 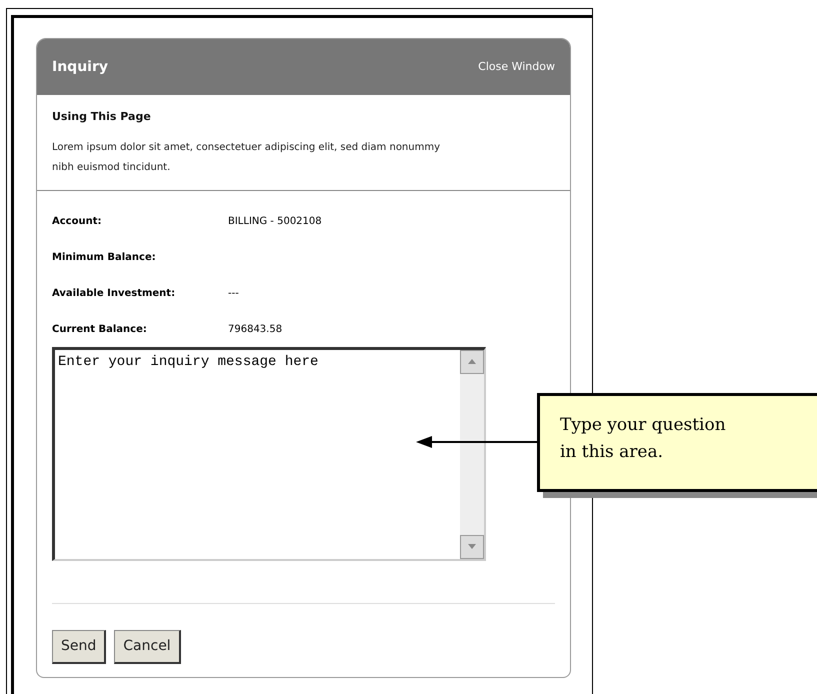 What do you see at coordinates (79, 647) in the screenshot?
I see `send-button: Send` at bounding box center [79, 647].